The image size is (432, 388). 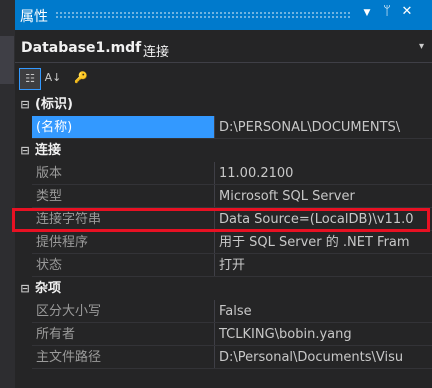 What do you see at coordinates (48, 150) in the screenshot?
I see `category-label: 连接` at bounding box center [48, 150].